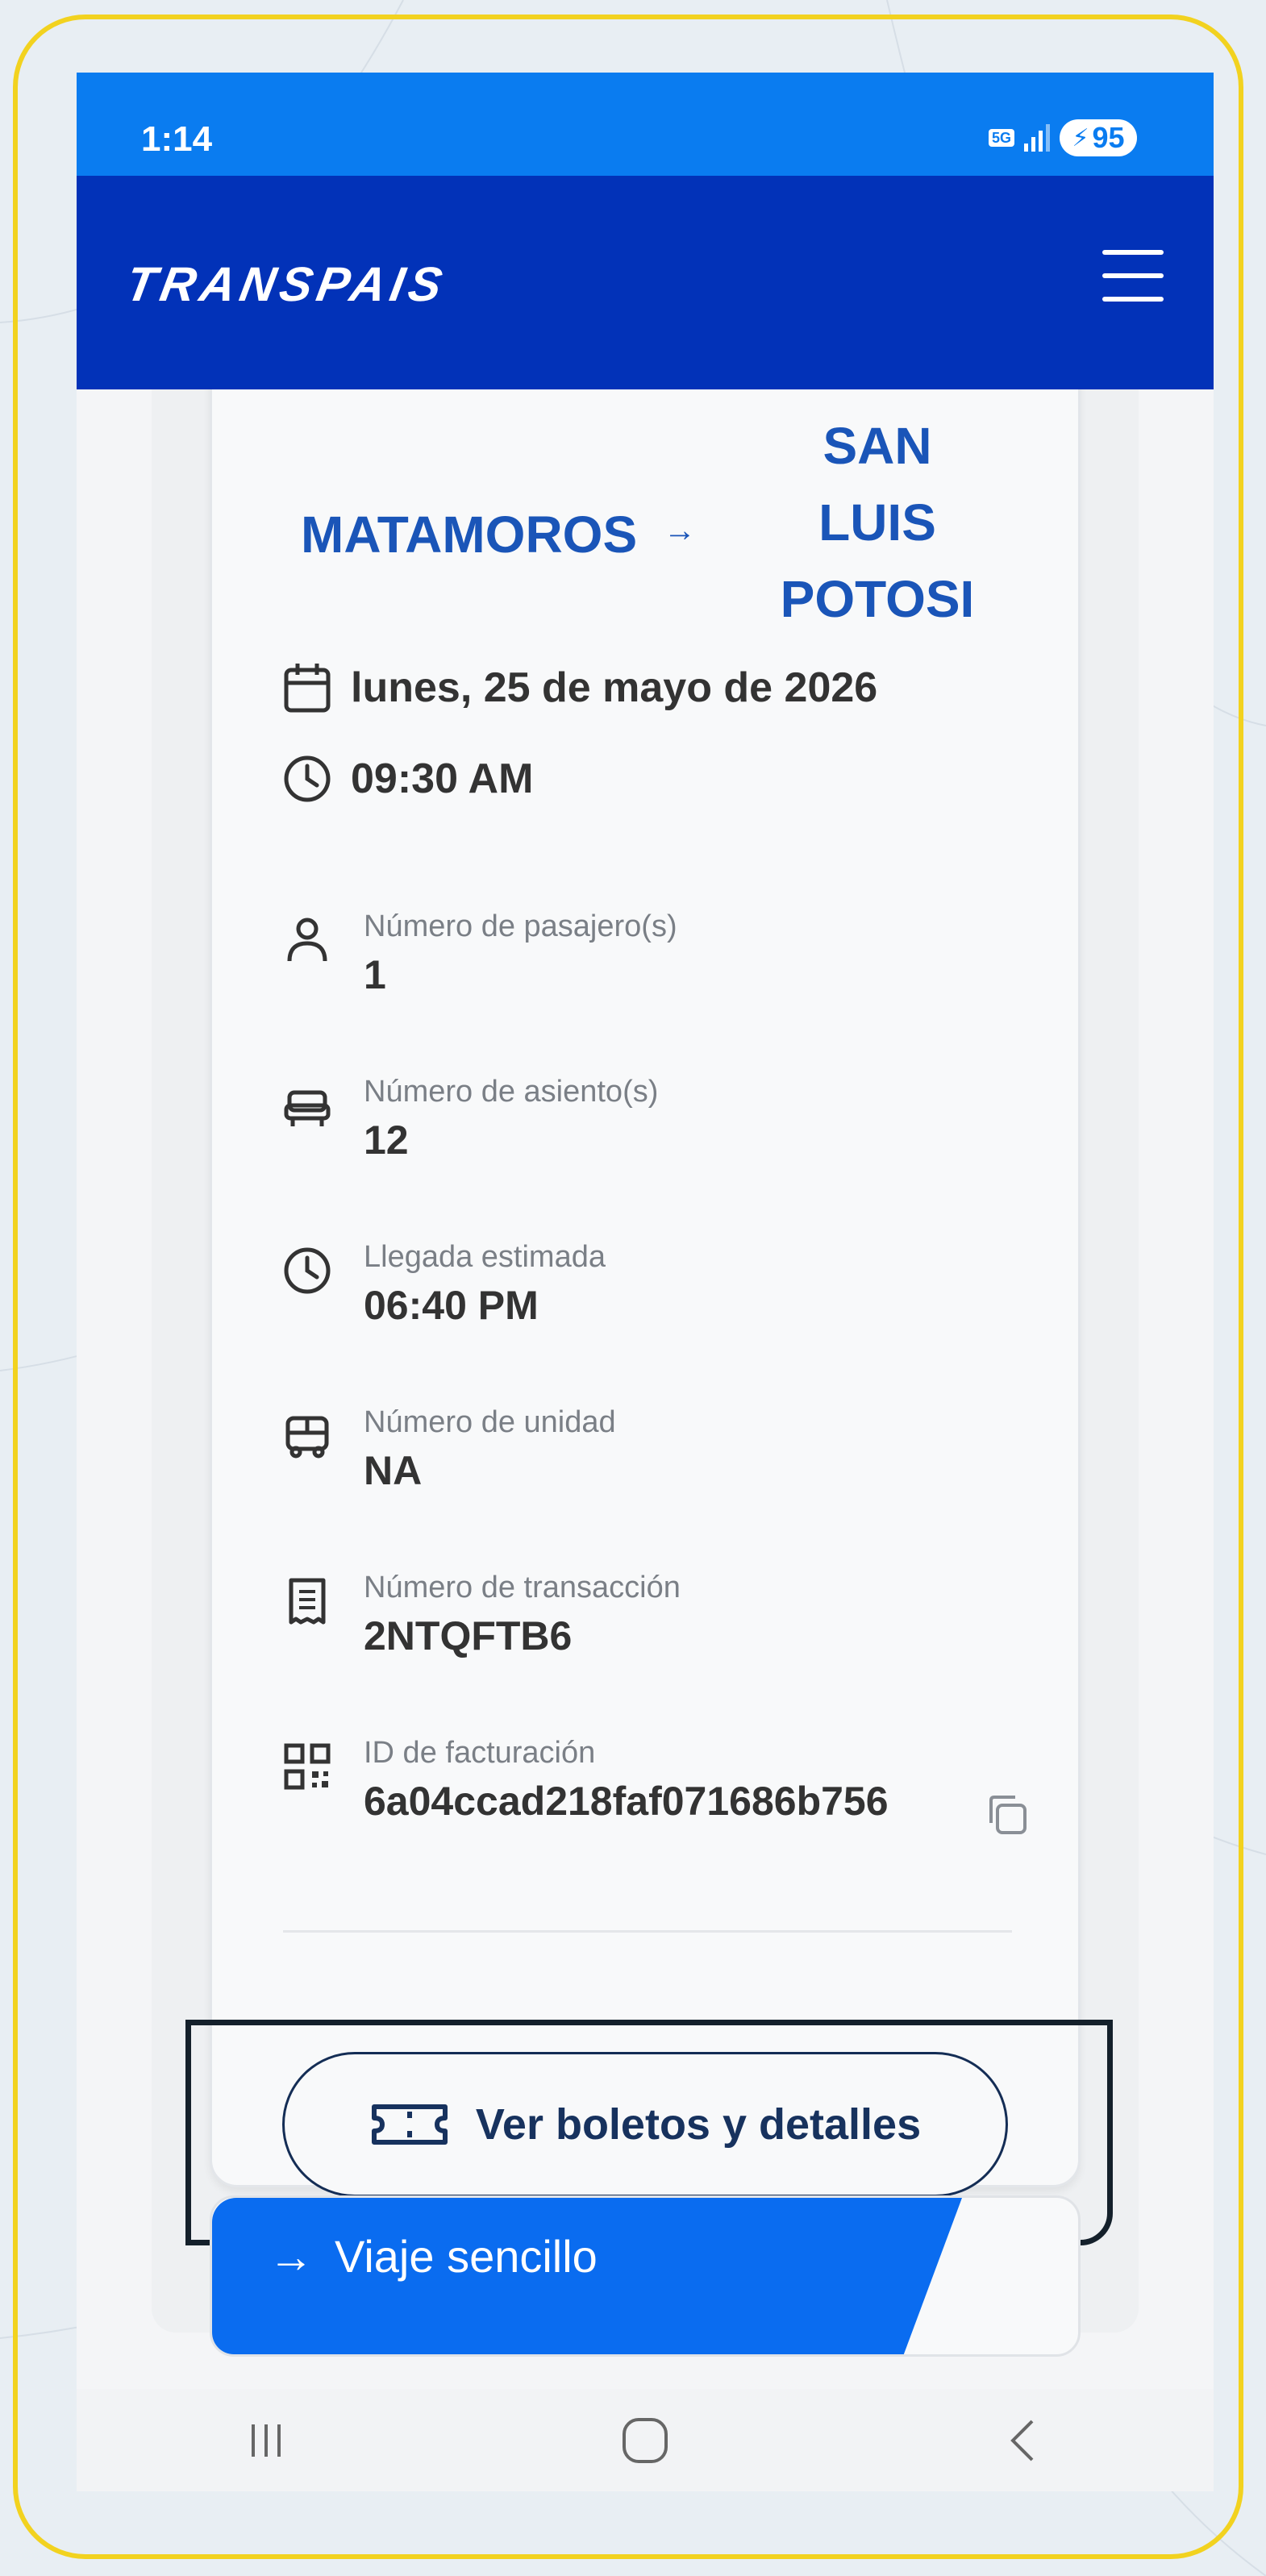 The width and height of the screenshot is (1266, 2576). Describe the element at coordinates (512, 1092) in the screenshot. I see `detail-label: Número de asiento(s)` at that location.